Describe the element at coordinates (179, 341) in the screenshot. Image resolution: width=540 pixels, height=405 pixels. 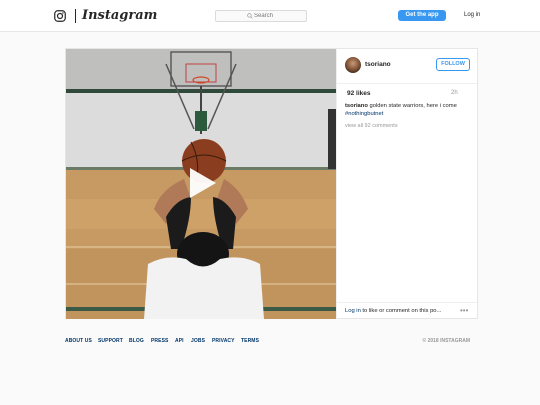
I see `footer-link-api: API` at that location.